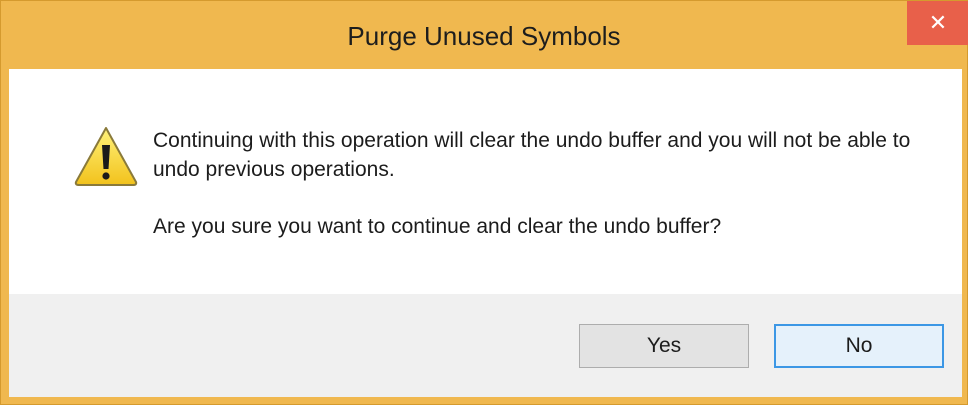 The width and height of the screenshot is (968, 405). I want to click on close-button: ✕, so click(937, 23).